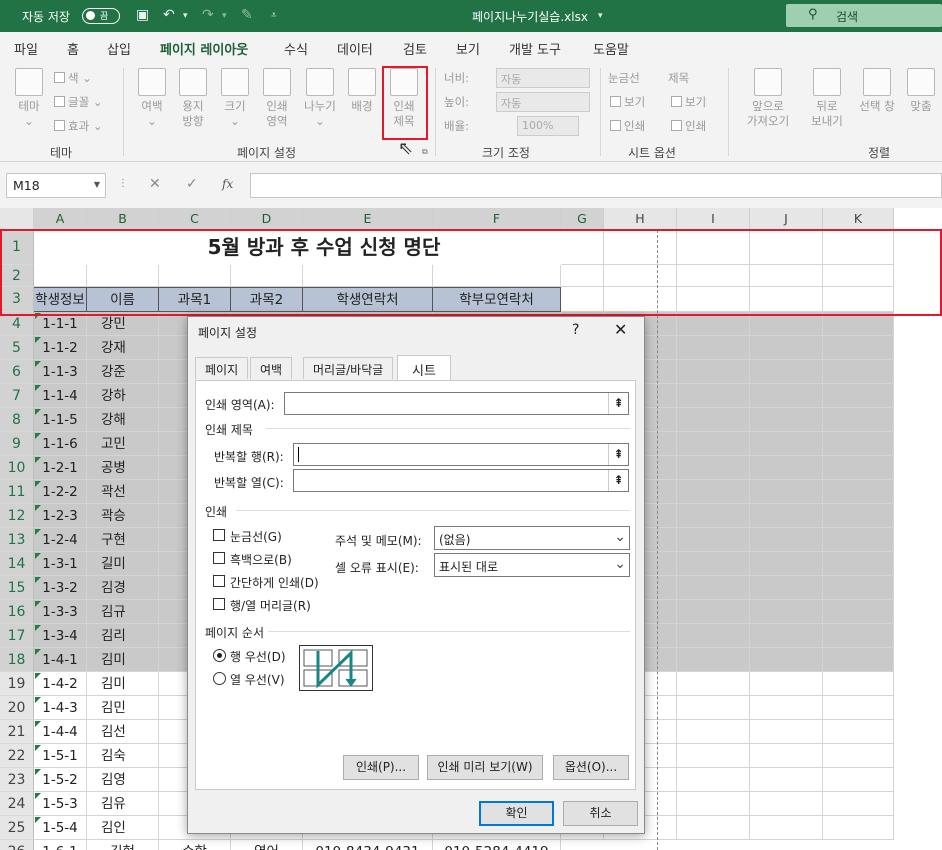  What do you see at coordinates (456, 403) in the screenshot?
I see `print-area-input: ⇞` at bounding box center [456, 403].